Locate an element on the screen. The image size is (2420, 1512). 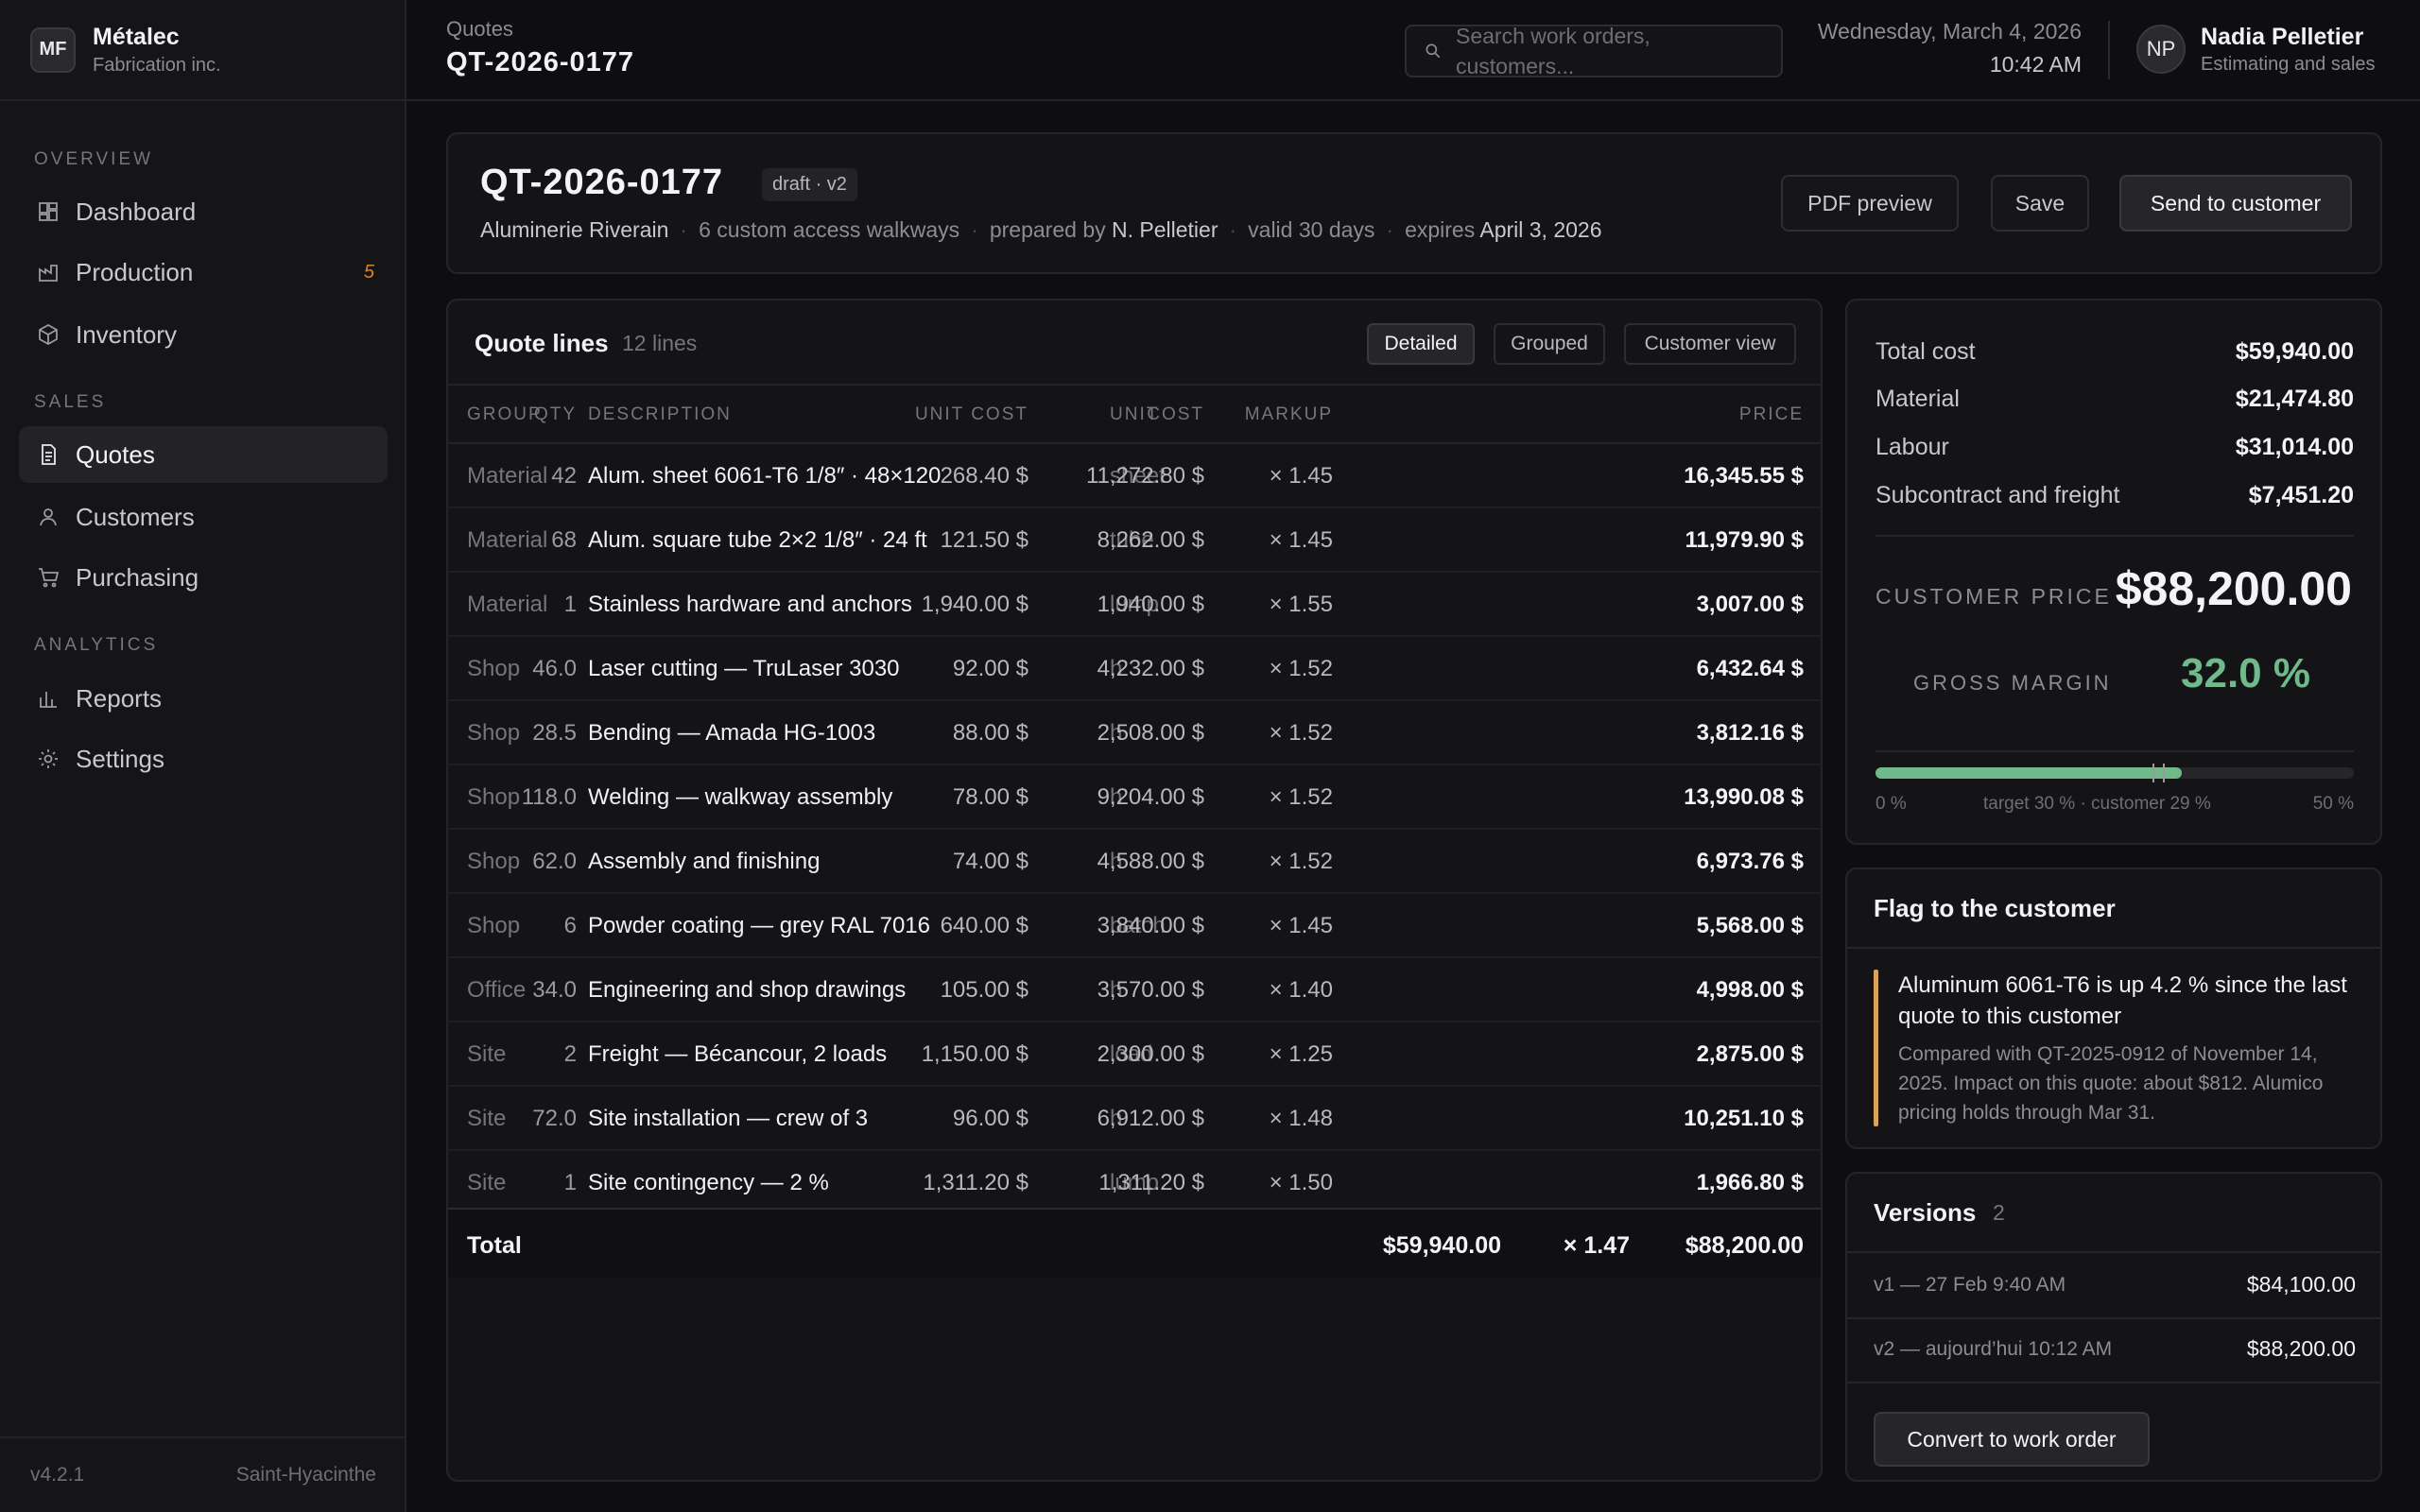
column-header-unit-cost: UNIT COST is located at coordinates (971, 414).